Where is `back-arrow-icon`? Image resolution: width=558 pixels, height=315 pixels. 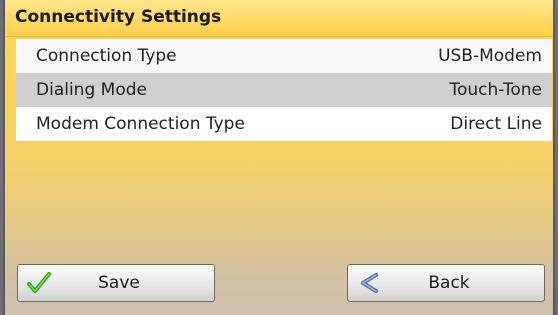 back-arrow-icon is located at coordinates (369, 283).